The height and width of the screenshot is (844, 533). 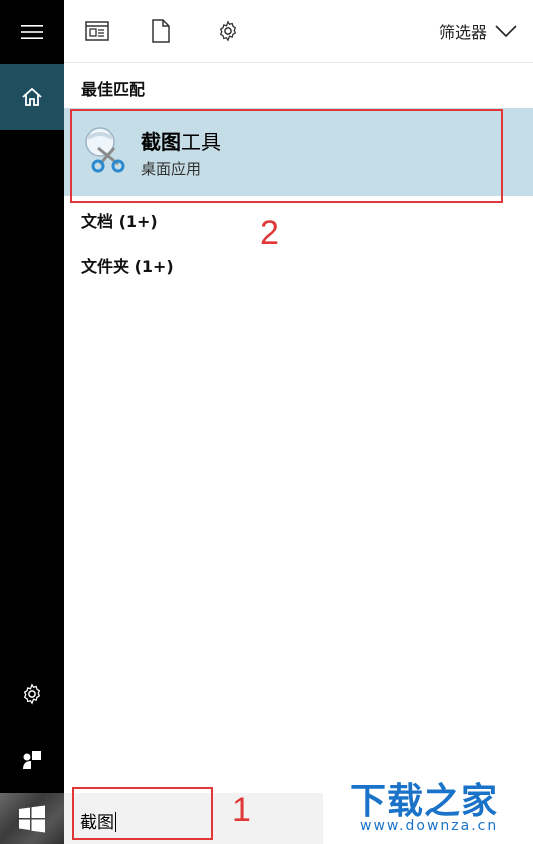 What do you see at coordinates (113, 89) in the screenshot?
I see `best-match-header: 最佳匹配` at bounding box center [113, 89].